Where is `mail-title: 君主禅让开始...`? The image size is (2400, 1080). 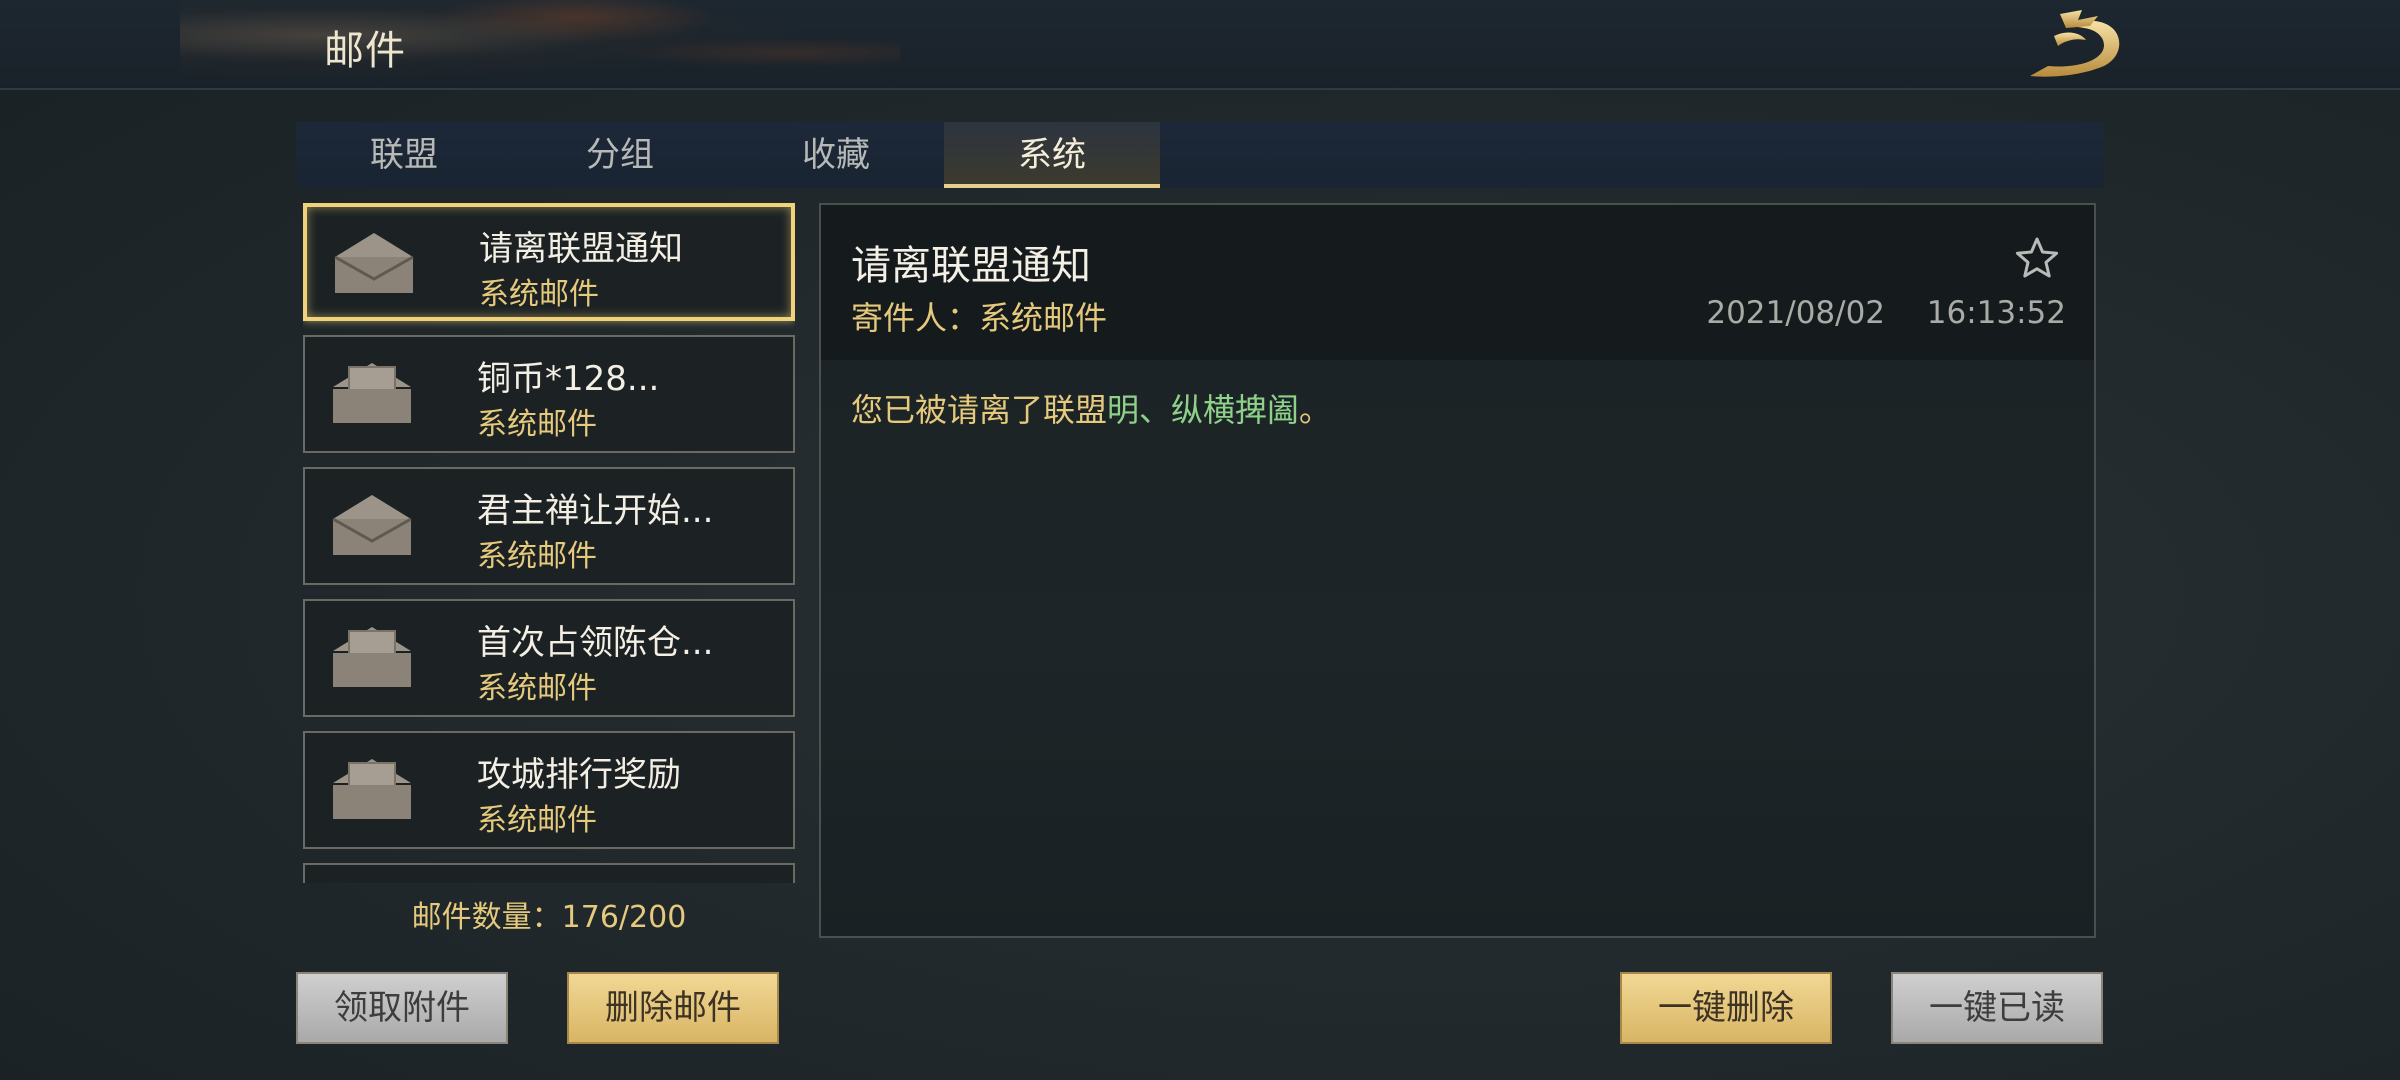 mail-title: 君主禅让开始... is located at coordinates (595, 511).